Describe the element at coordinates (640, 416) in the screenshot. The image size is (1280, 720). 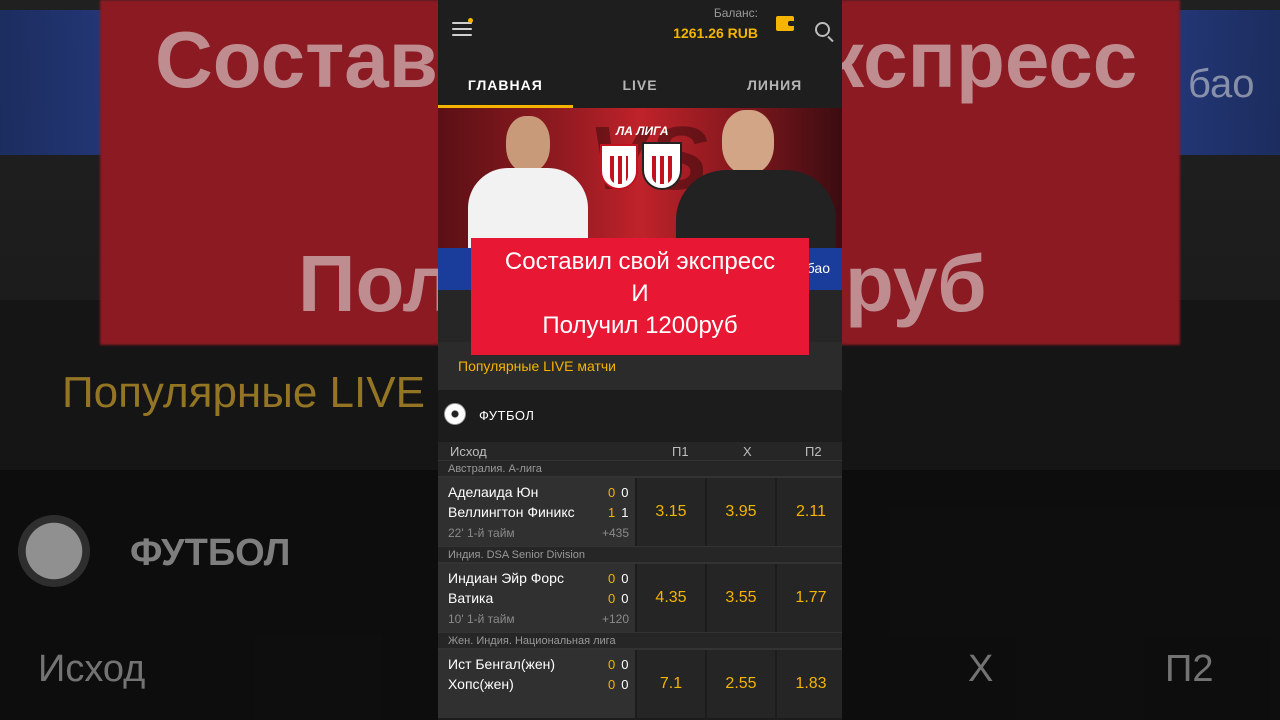
I see `sport-section-header: ФУТБОЛ` at that location.